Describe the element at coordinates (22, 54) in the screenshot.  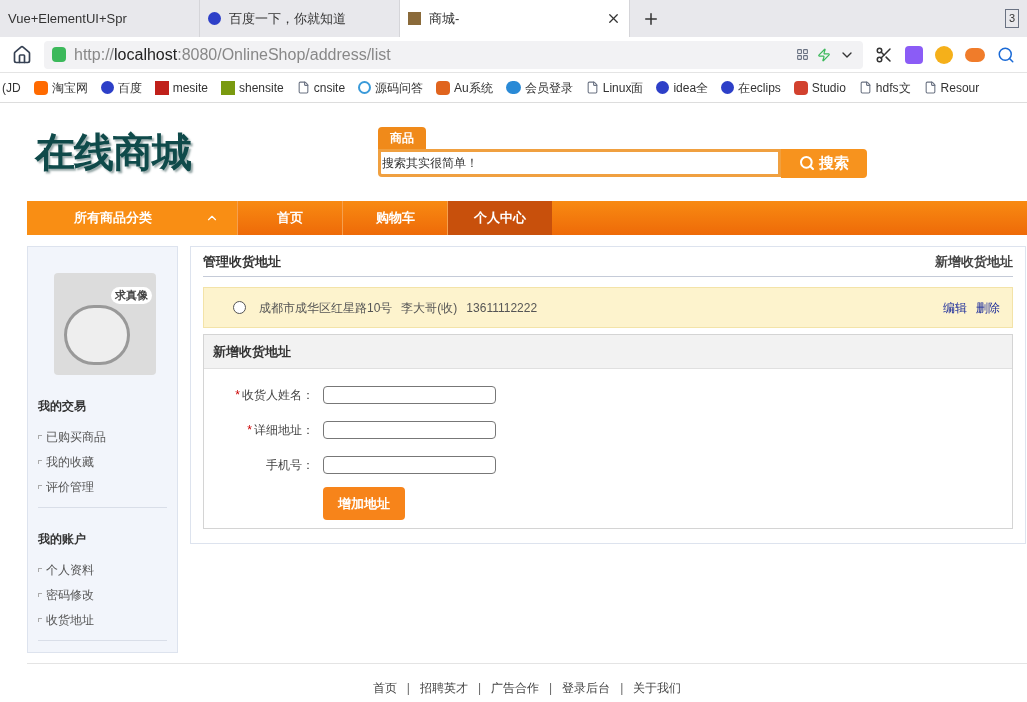
I see `home-icon` at that location.